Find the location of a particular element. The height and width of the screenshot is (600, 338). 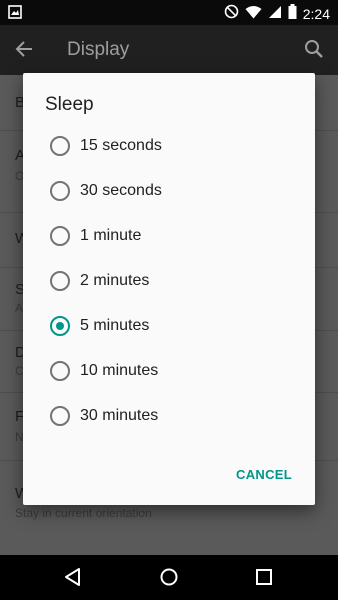

navigation-bar is located at coordinates (169, 577).